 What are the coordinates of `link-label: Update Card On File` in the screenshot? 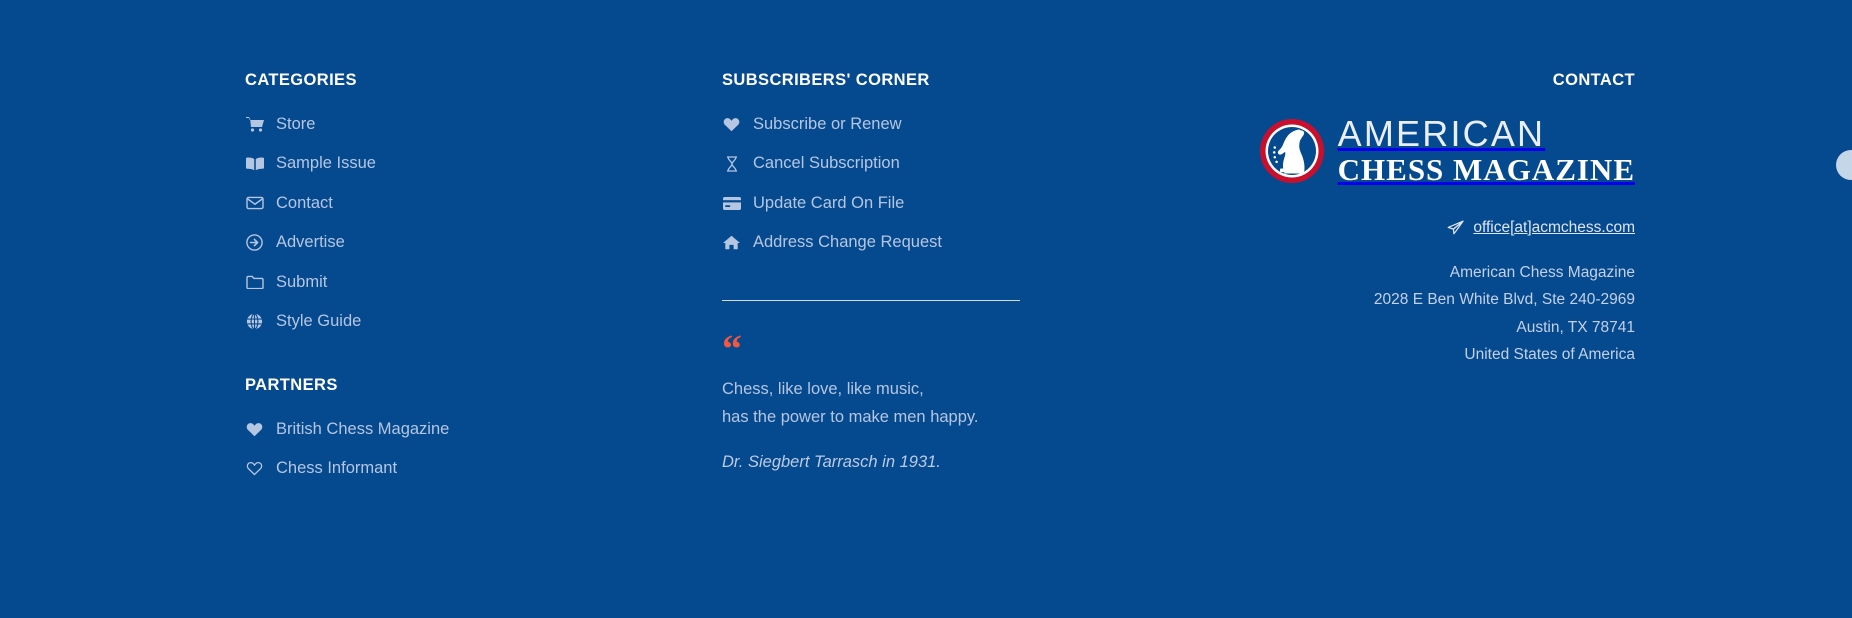 It's located at (829, 202).